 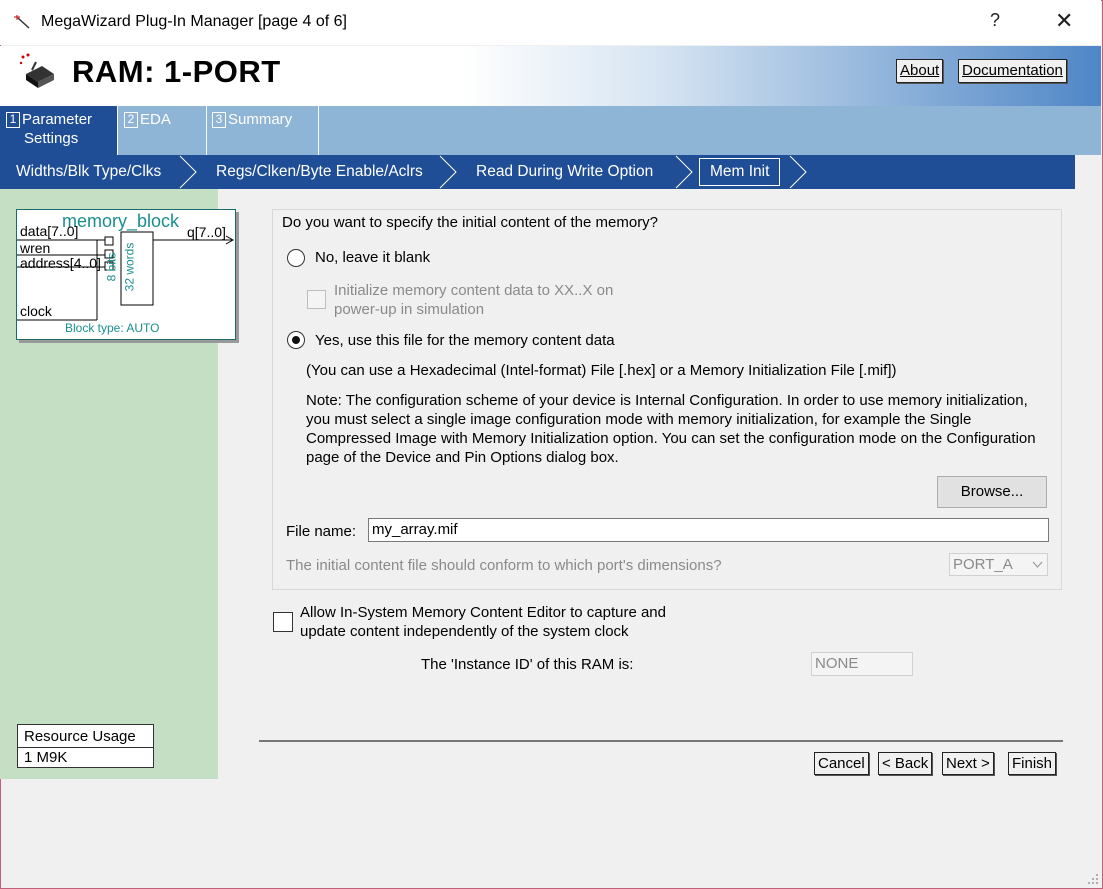 What do you see at coordinates (36, 311) in the screenshot?
I see `port-clock: clock` at bounding box center [36, 311].